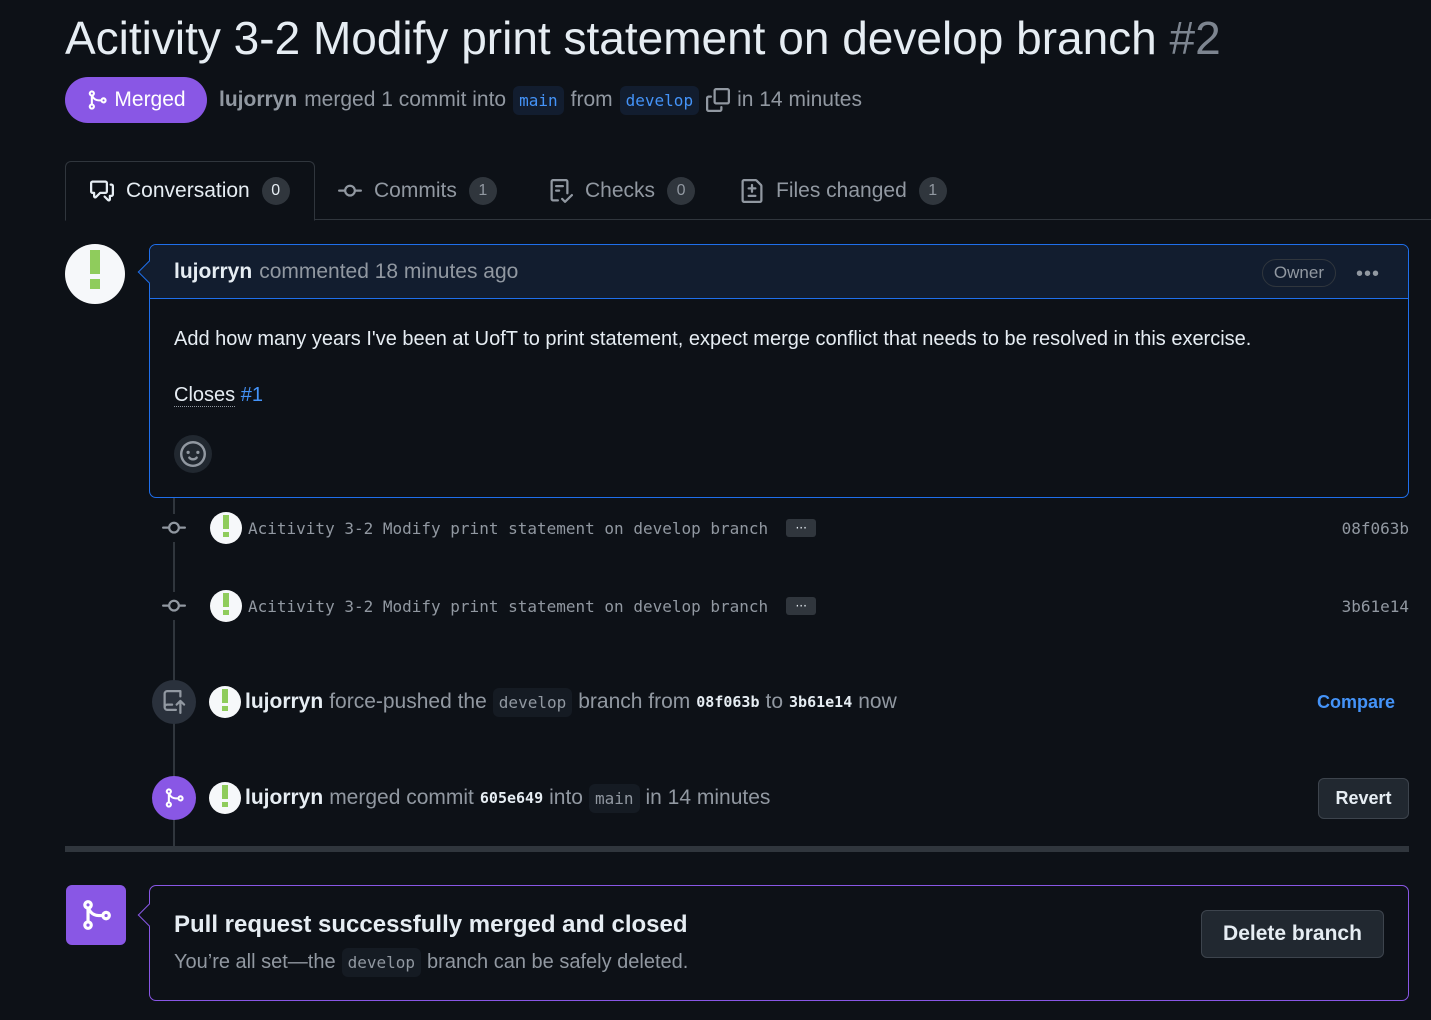 The height and width of the screenshot is (1020, 1431). Describe the element at coordinates (561, 190) in the screenshot. I see `checklist-icon` at that location.